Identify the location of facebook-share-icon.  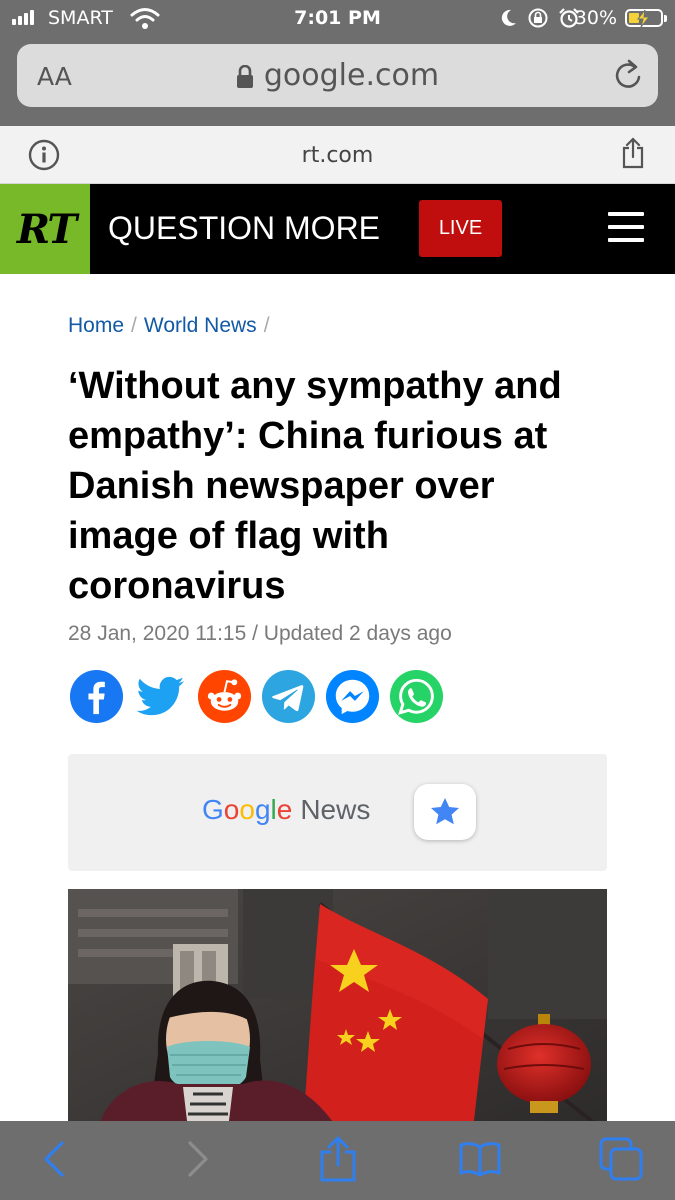
(96, 696).